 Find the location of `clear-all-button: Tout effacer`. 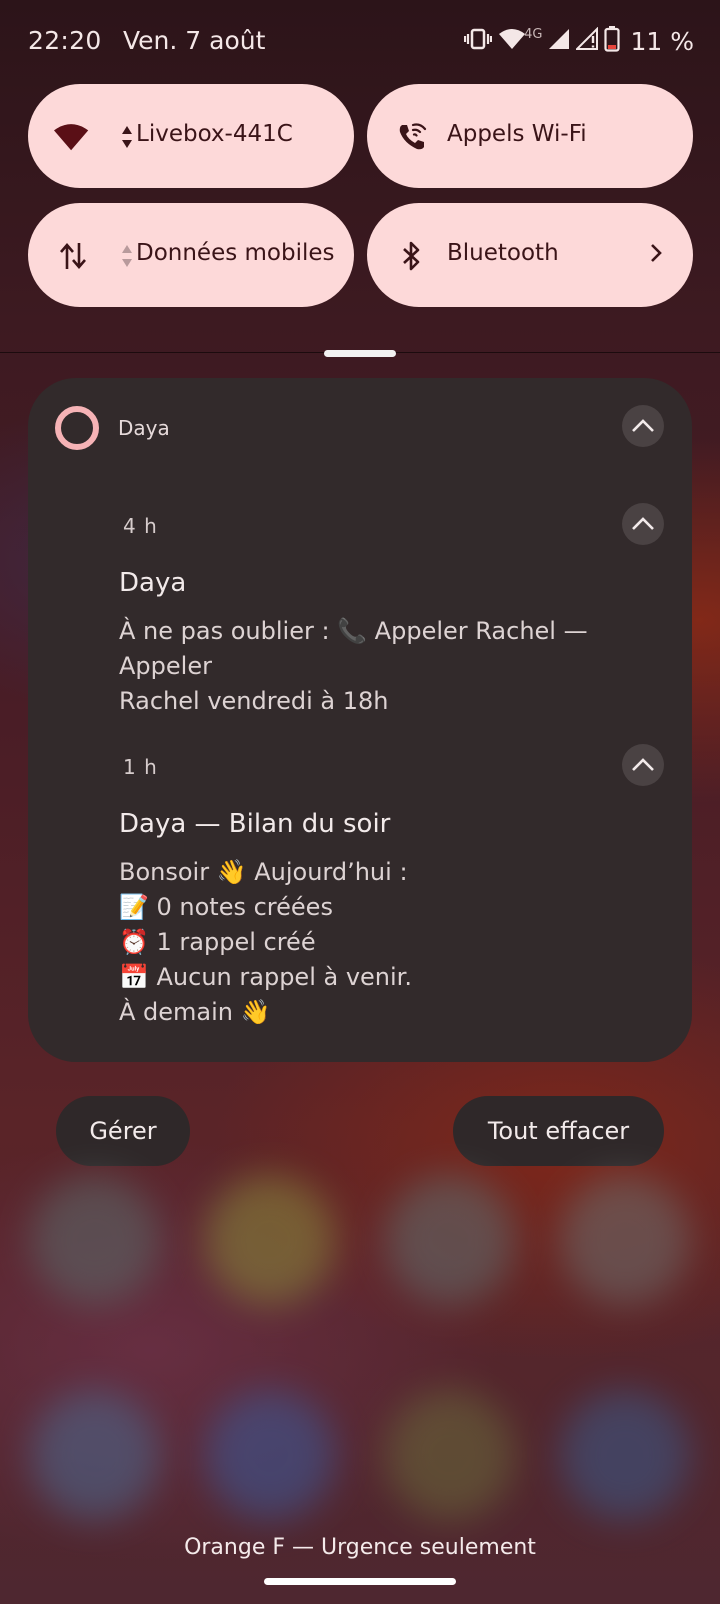

clear-all-button: Tout effacer is located at coordinates (558, 1131).